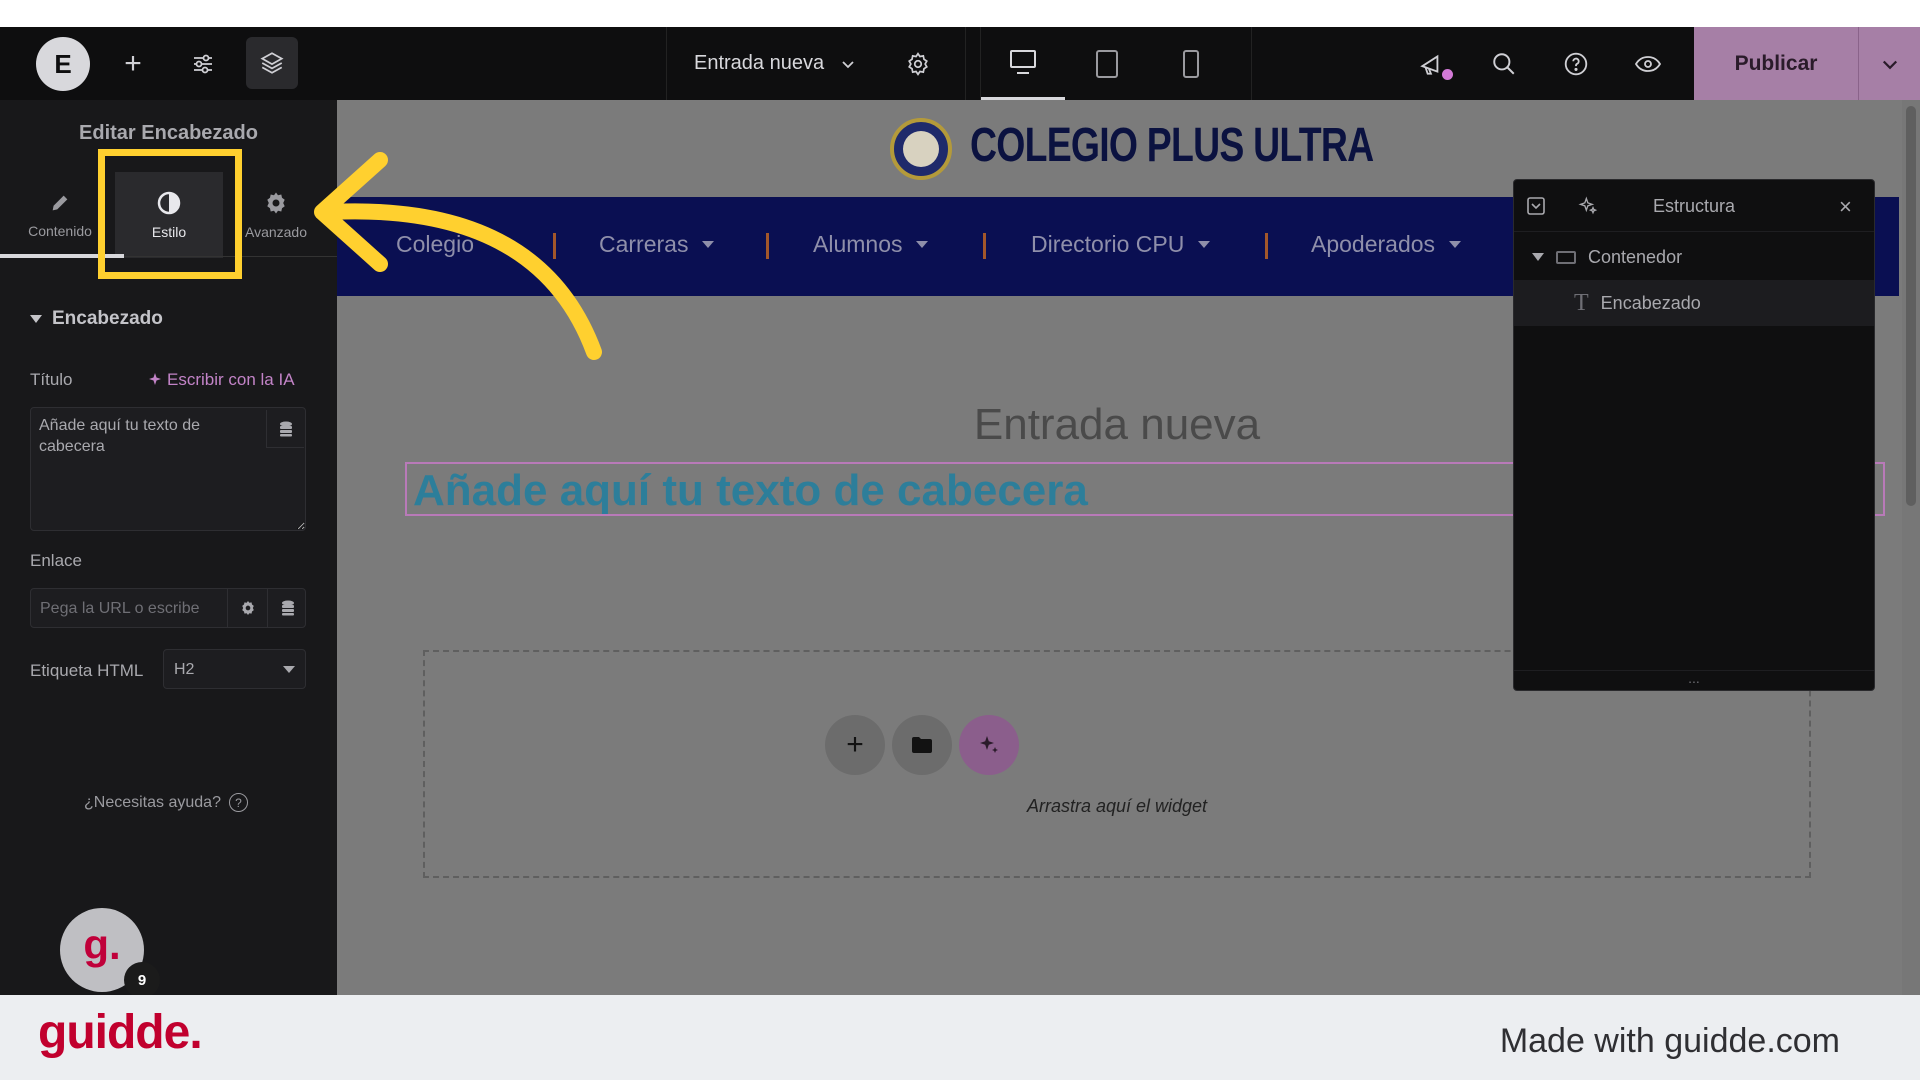 Image resolution: width=1920 pixels, height=1080 pixels. Describe the element at coordinates (458, 256) in the screenshot. I see `pointer-arrow` at that location.